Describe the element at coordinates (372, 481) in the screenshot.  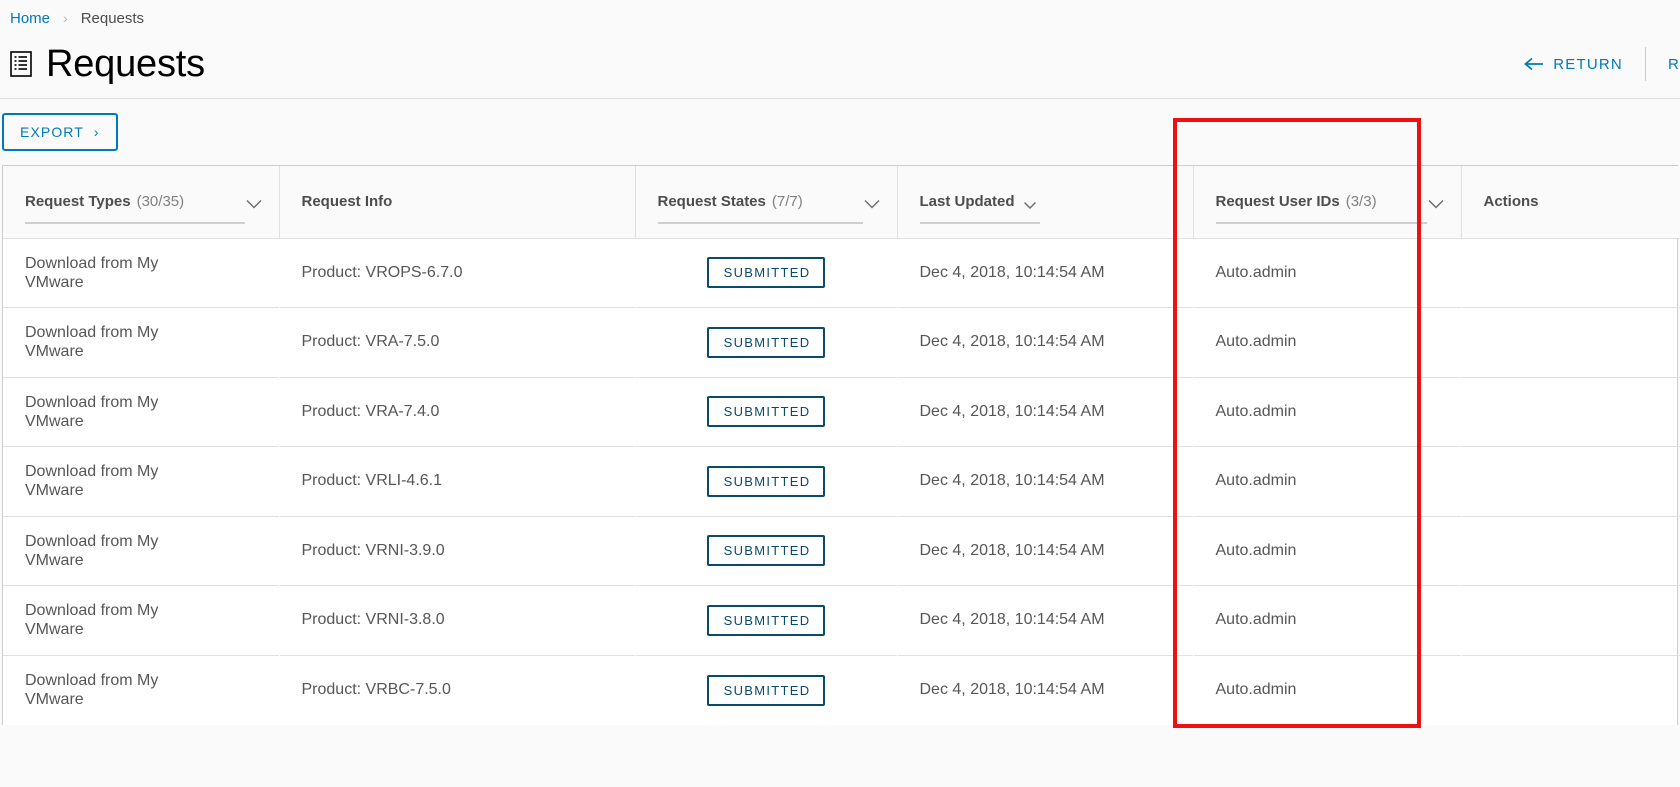
I see `cell-request-info: Product: VRLI-4.6.1` at that location.